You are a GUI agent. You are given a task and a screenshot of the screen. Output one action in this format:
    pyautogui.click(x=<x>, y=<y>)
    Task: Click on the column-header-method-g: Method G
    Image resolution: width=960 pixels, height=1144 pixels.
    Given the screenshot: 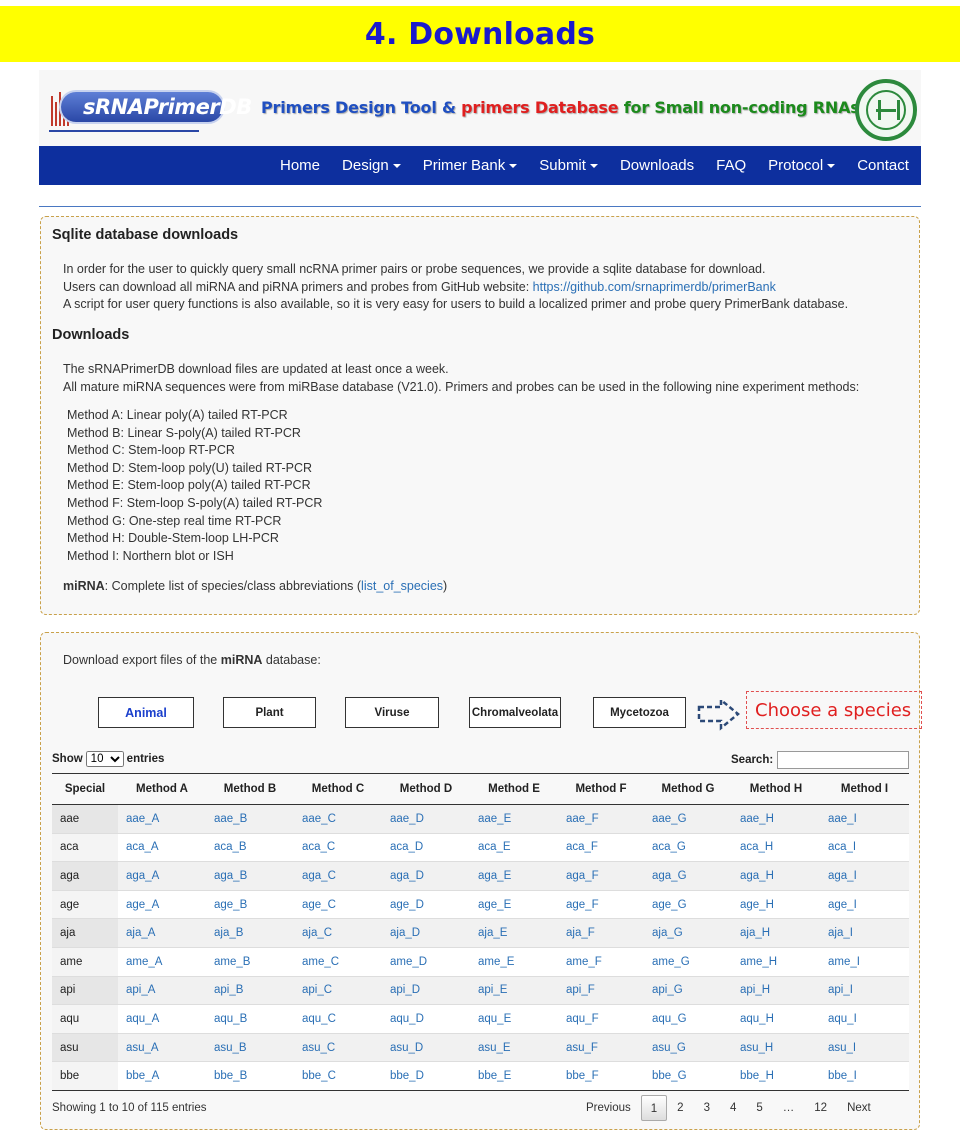 What is the action you would take?
    pyautogui.click(x=688, y=789)
    